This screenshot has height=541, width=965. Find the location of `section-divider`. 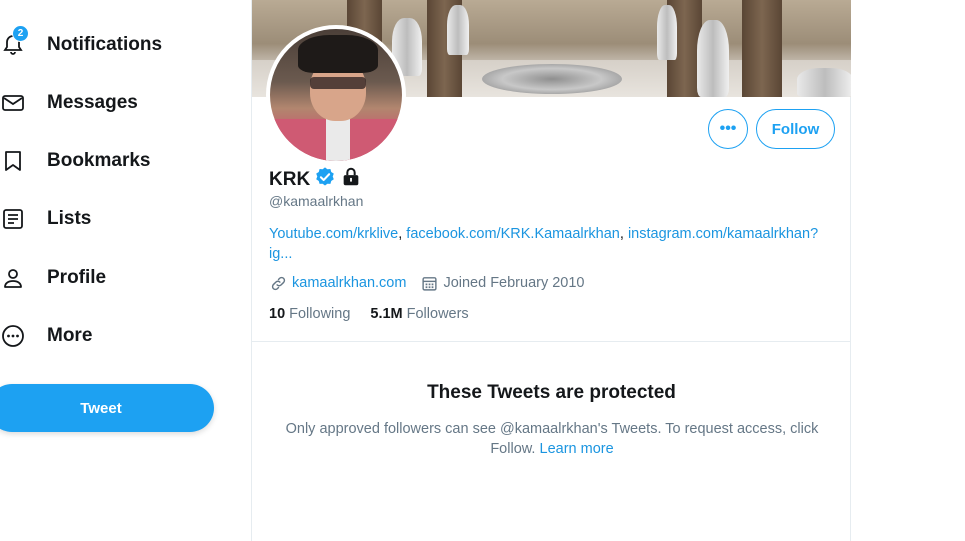

section-divider is located at coordinates (551, 341).